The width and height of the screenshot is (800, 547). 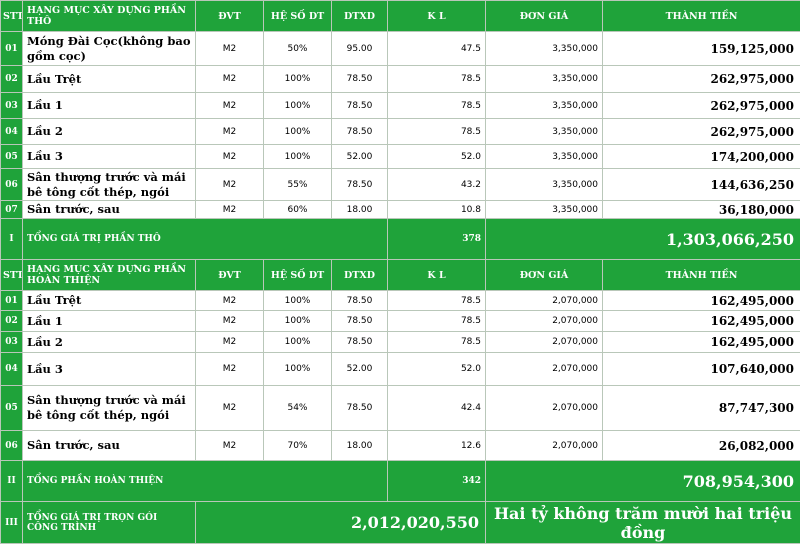 I want to click on row-he-so: 55%, so click(x=297, y=184).